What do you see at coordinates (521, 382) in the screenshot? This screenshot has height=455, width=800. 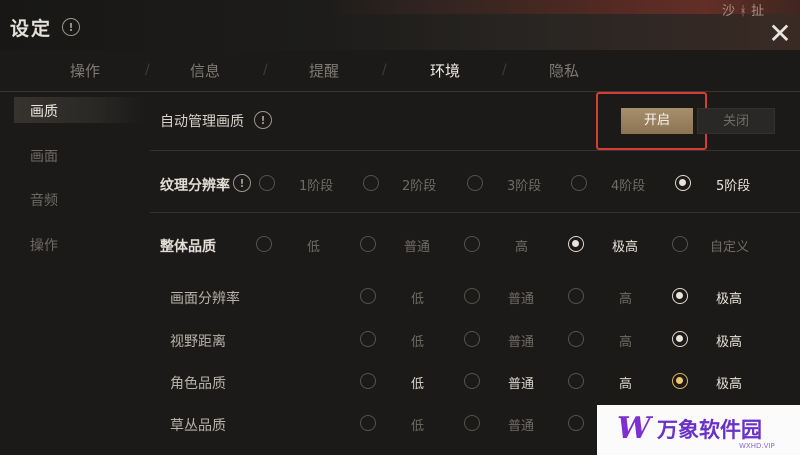 I see `character-quality-normal-label: 普通` at bounding box center [521, 382].